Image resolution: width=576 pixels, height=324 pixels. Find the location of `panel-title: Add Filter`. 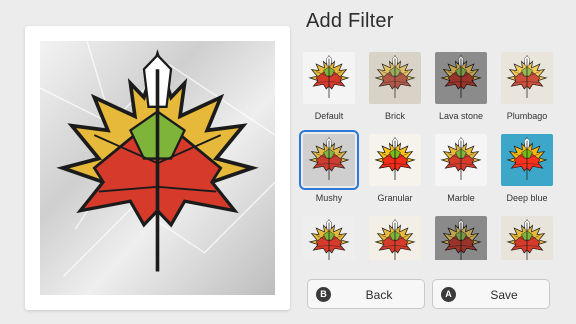

panel-title: Add Filter is located at coordinates (350, 21).